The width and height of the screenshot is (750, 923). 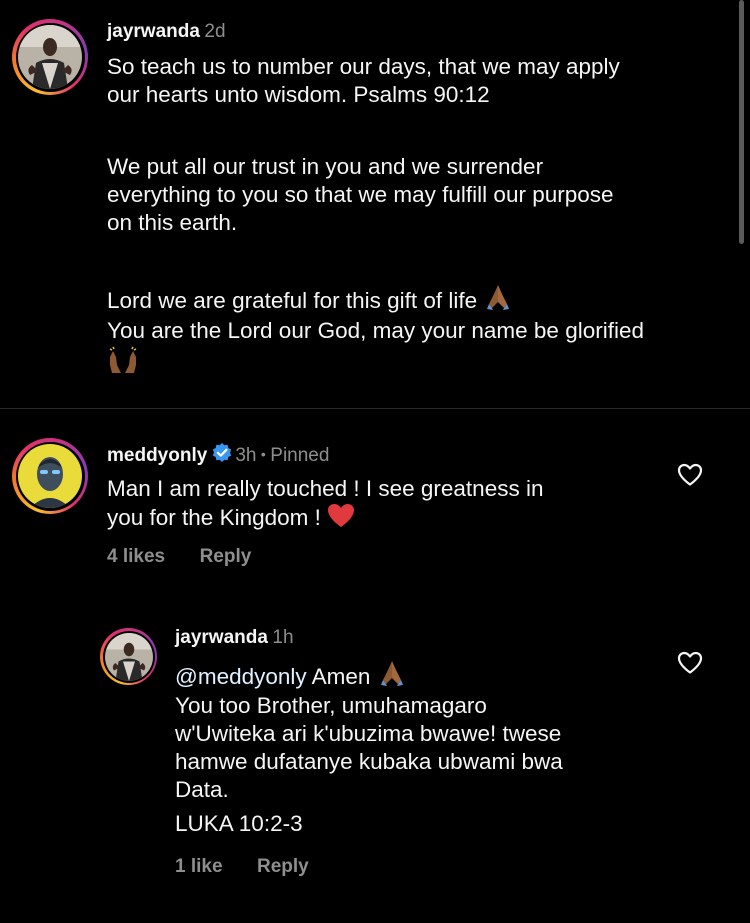 What do you see at coordinates (338, 676) in the screenshot?
I see `comment-text: Amen` at bounding box center [338, 676].